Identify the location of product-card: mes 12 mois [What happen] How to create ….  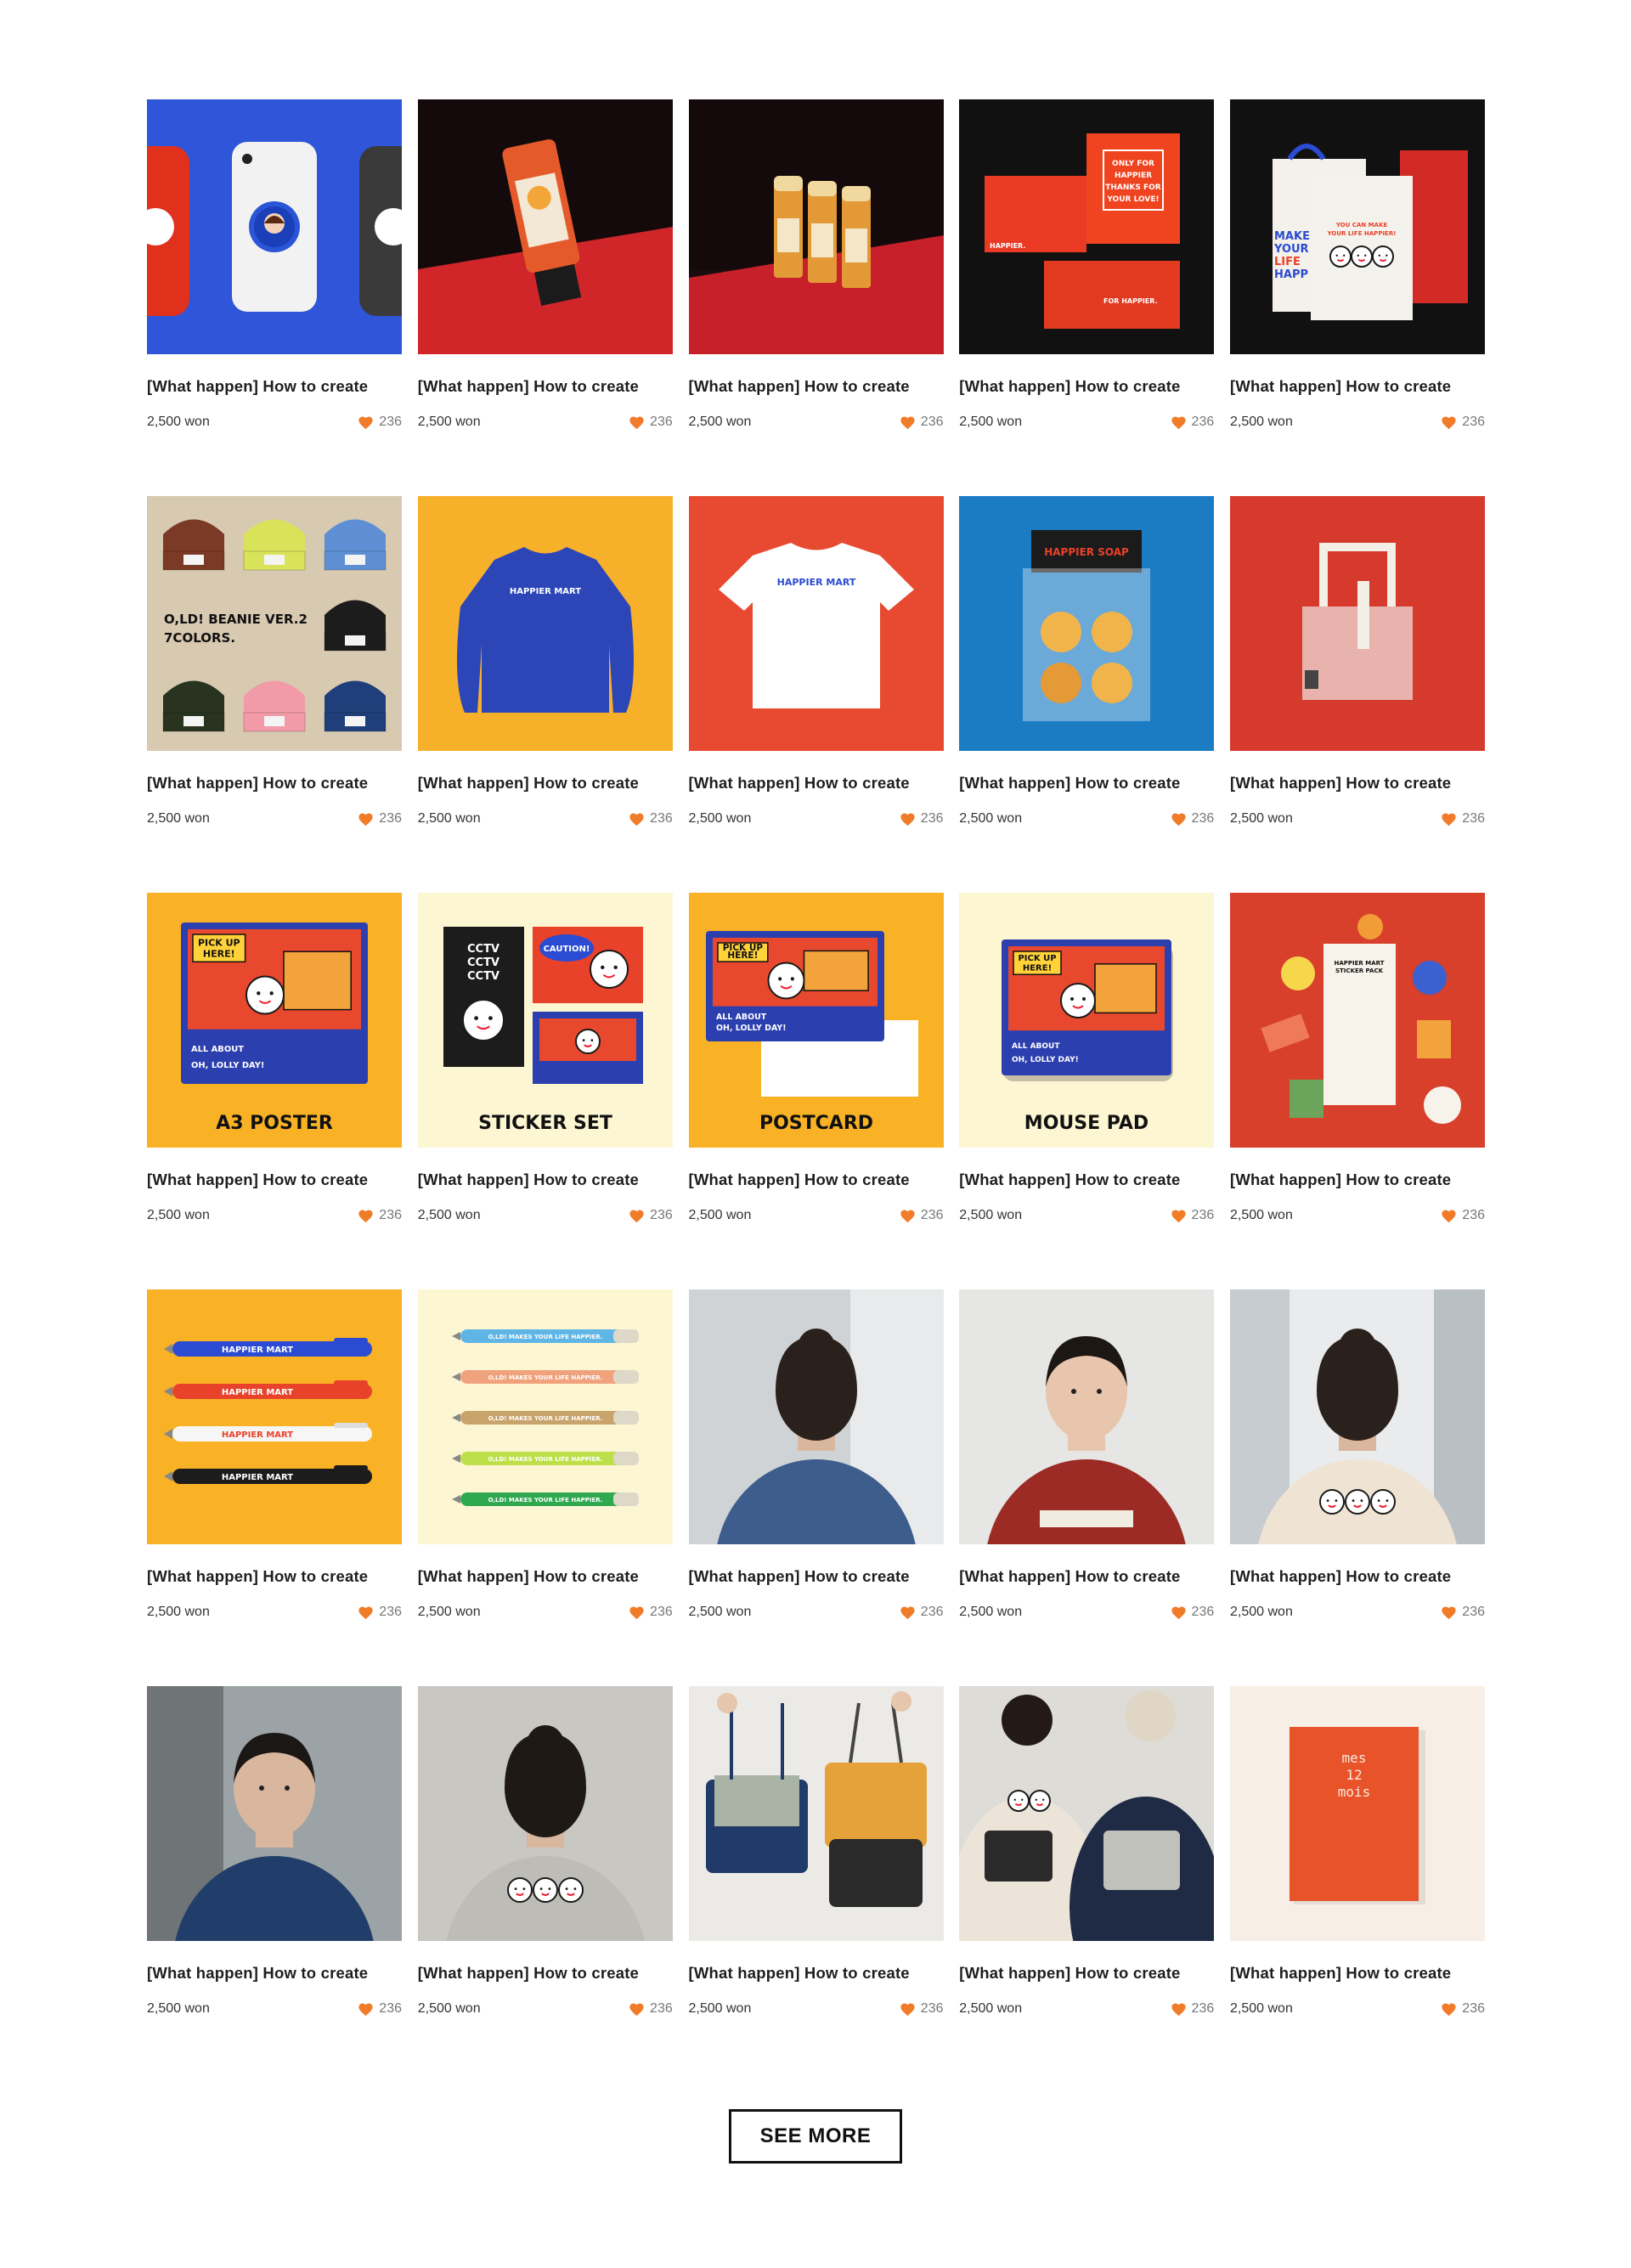
(1357, 1884).